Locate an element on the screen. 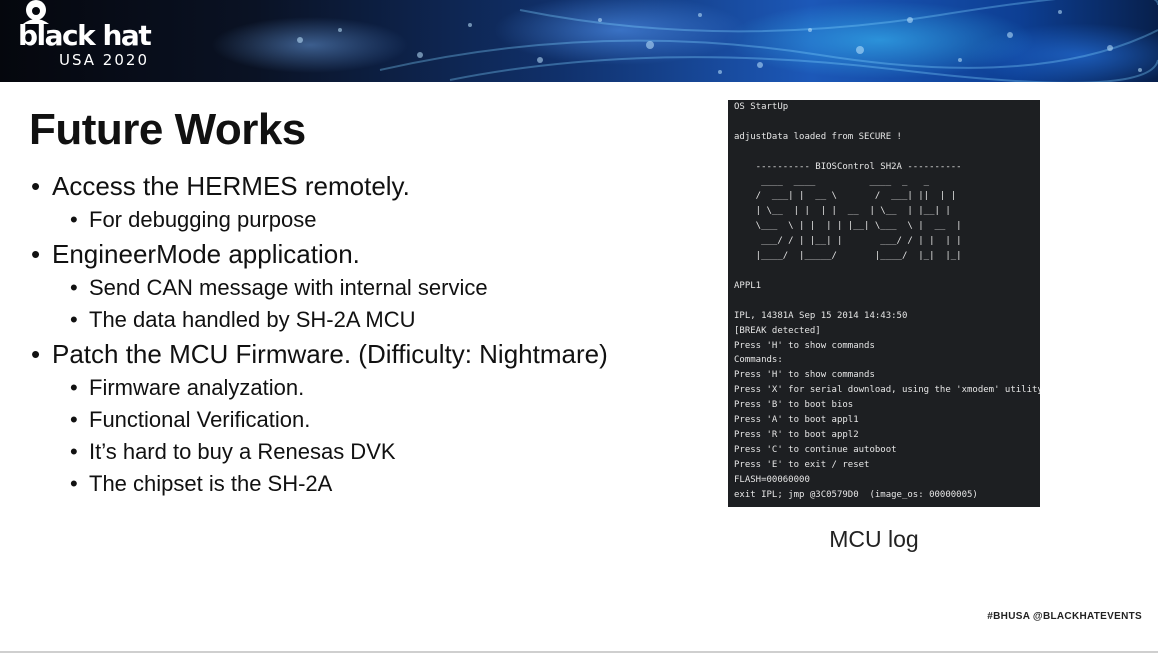 The image size is (1158, 654). sub-bullet-item: • The data handled by SH-2A MCU is located at coordinates (371, 320).